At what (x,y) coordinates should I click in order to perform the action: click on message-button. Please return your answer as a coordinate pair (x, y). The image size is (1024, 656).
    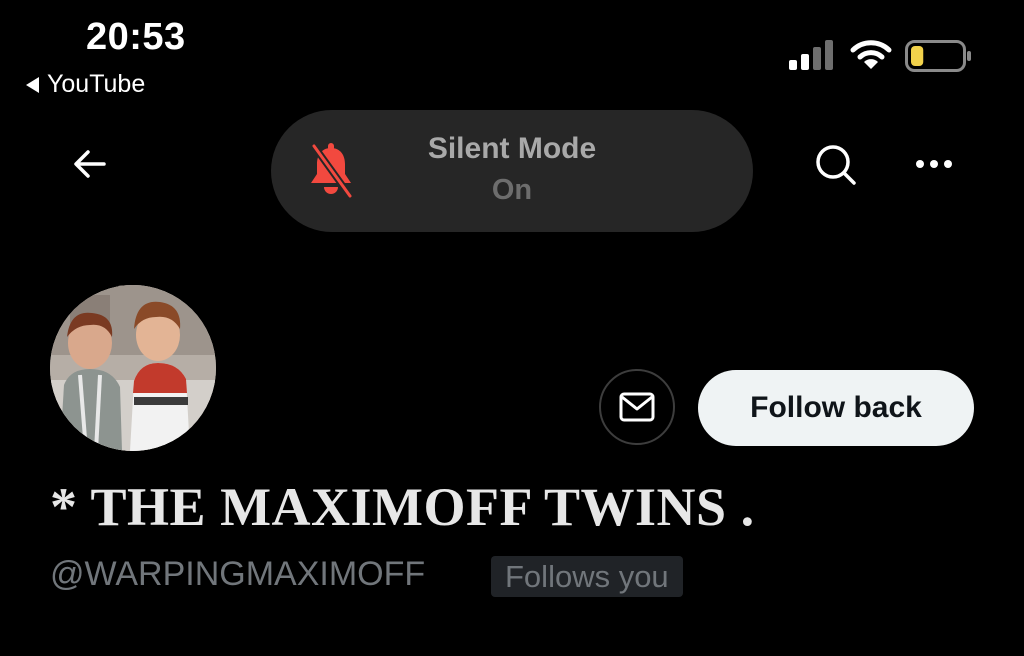
    Looking at the image, I should click on (637, 407).